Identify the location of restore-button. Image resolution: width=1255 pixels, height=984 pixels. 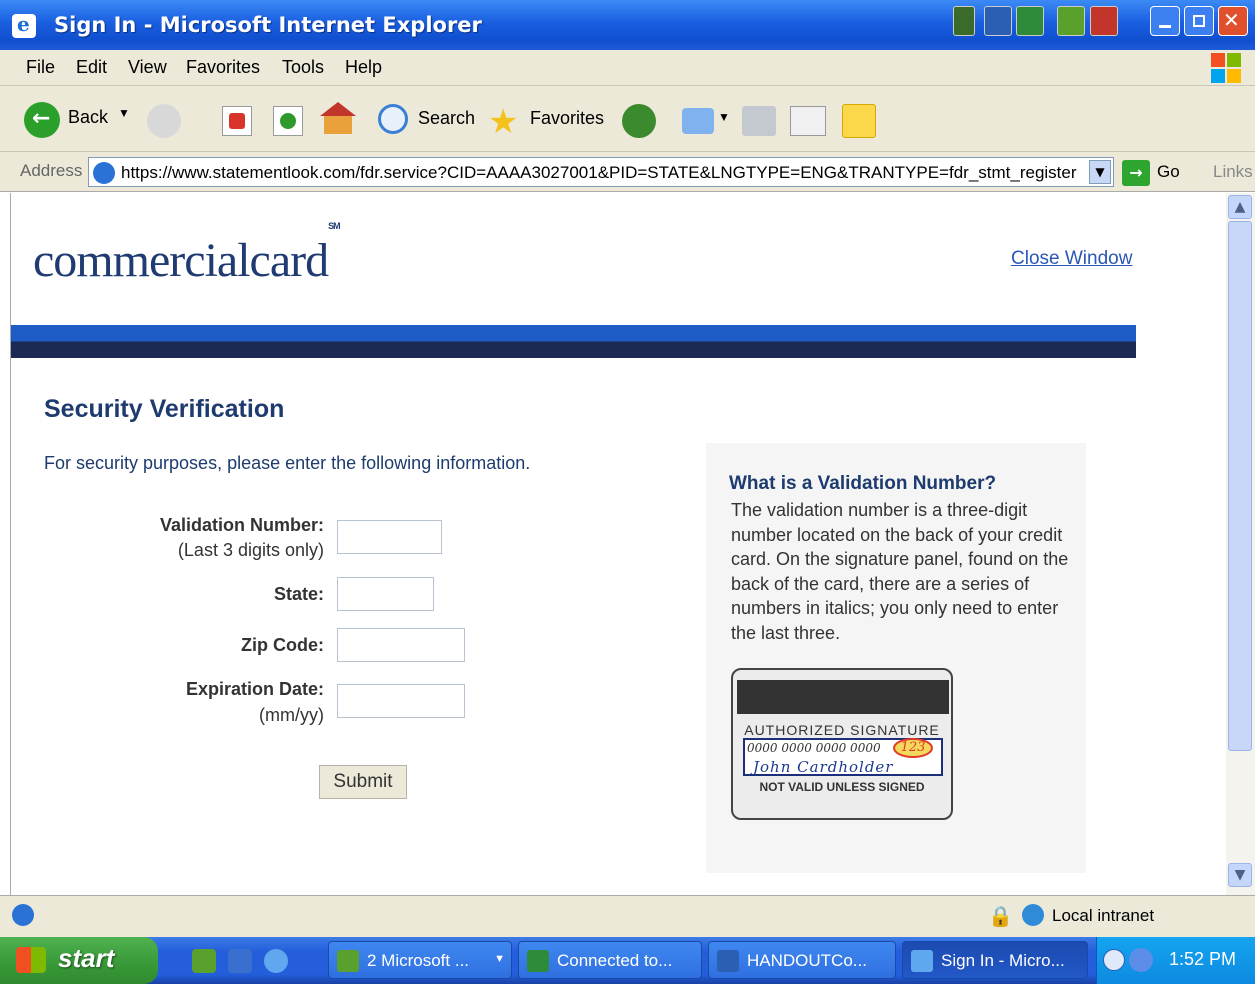
(1199, 21).